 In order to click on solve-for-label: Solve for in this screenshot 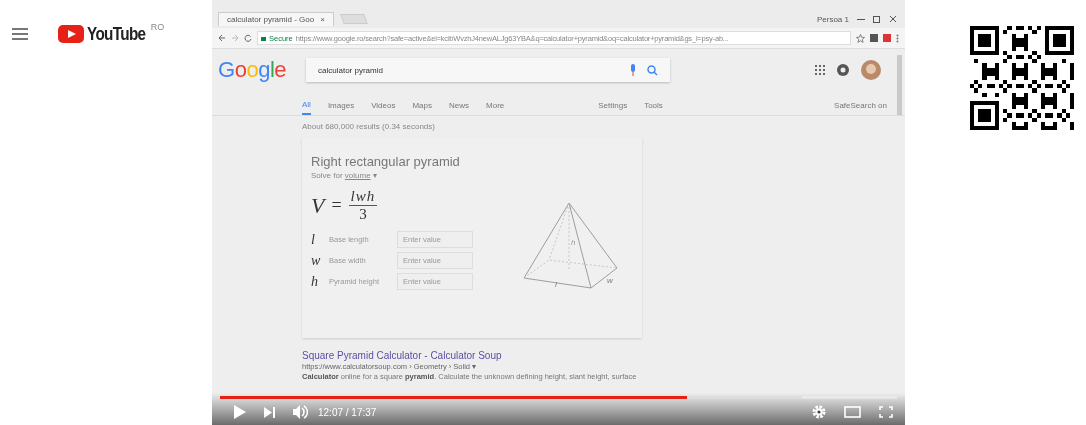, I will do `click(327, 175)`.